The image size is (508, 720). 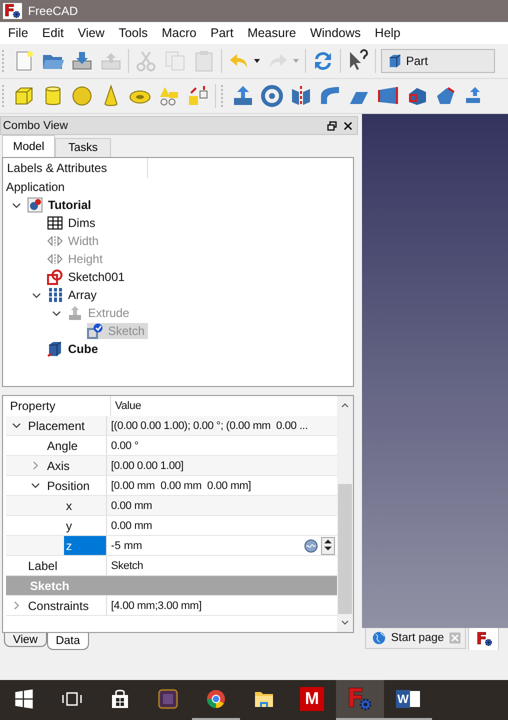 I want to click on property-value: [4.00 mm;3.00 mm], so click(x=156, y=606).